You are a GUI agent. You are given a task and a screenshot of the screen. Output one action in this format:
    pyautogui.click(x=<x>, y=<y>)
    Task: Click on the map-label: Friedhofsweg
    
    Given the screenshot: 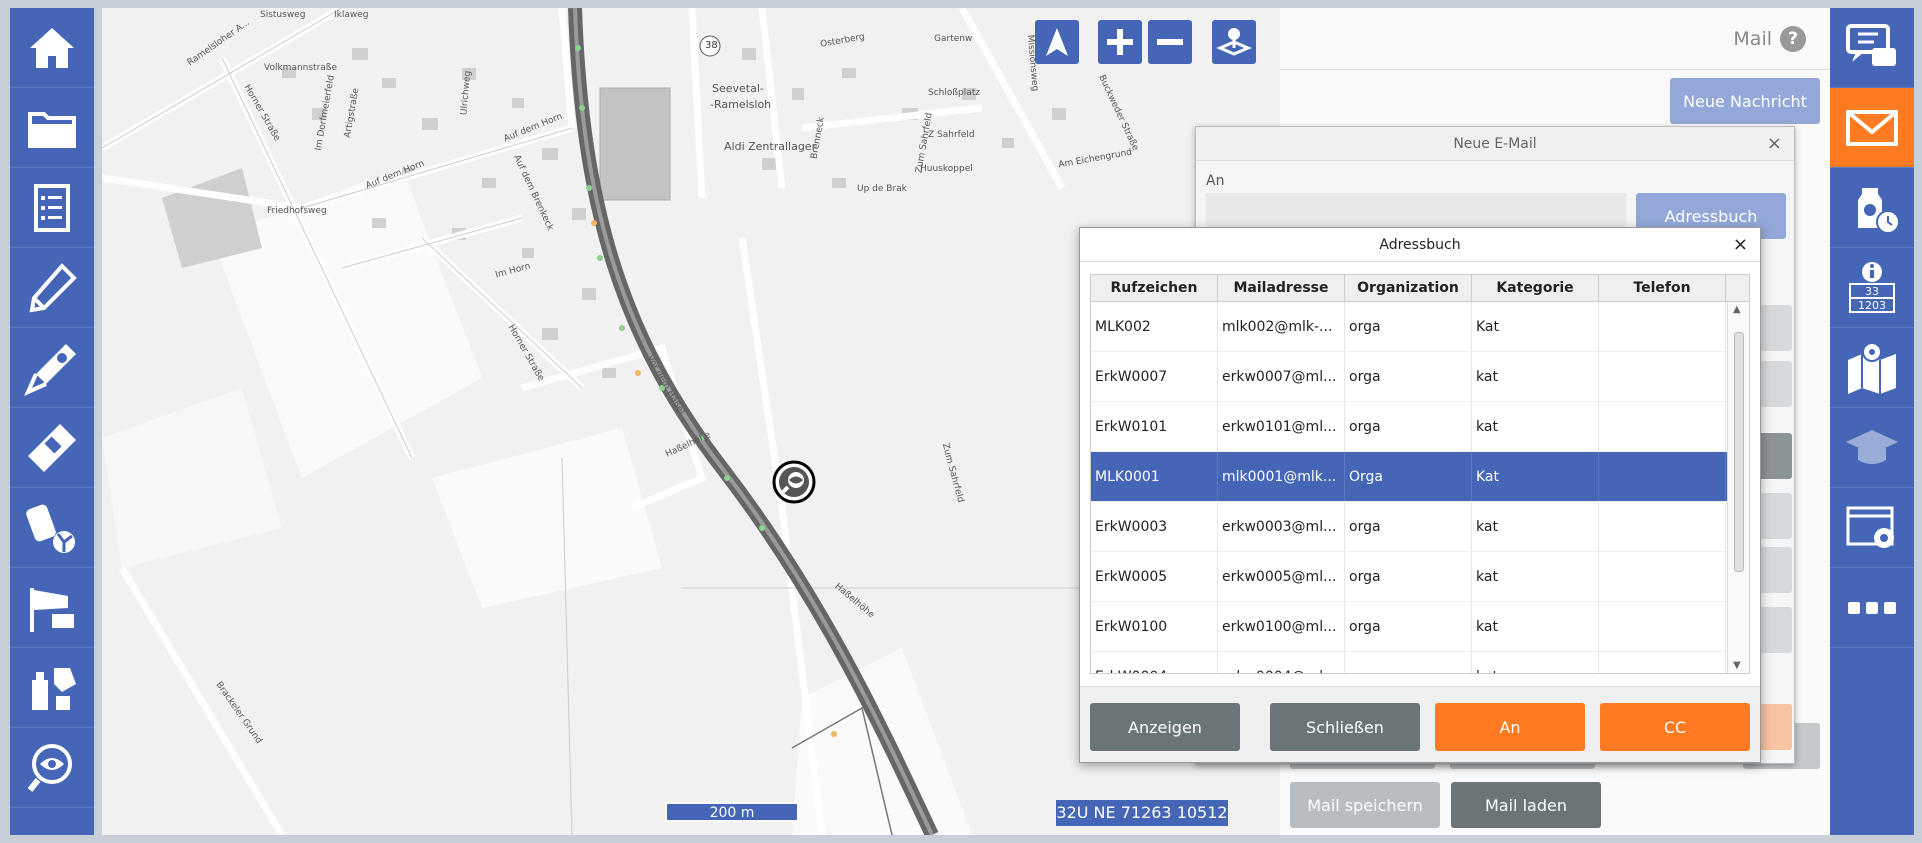 What is the action you would take?
    pyautogui.click(x=297, y=211)
    